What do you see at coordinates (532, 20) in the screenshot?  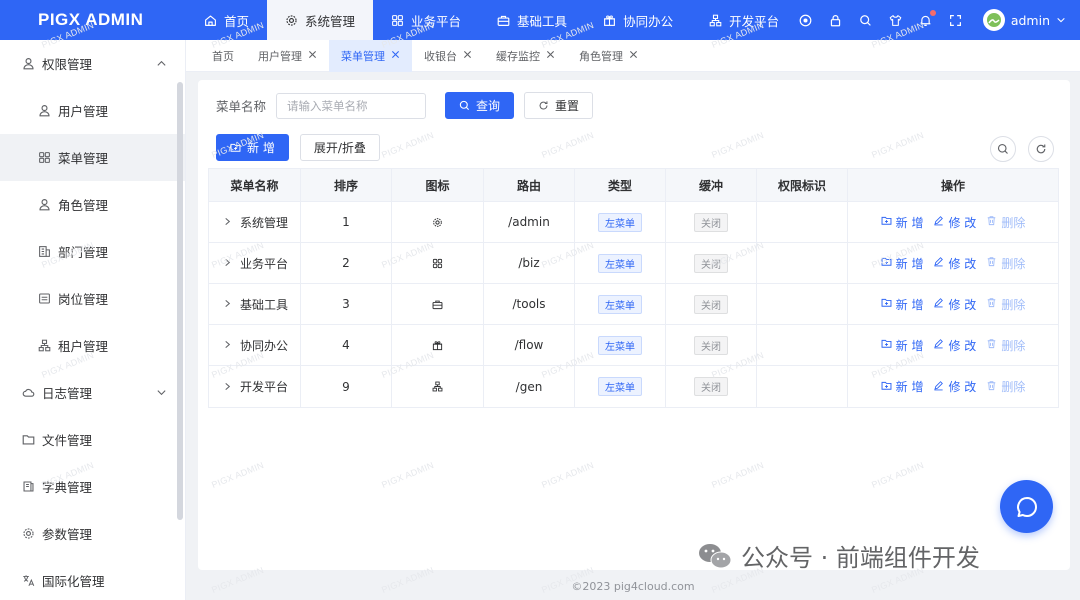 I see `topnav-item-3: 基础工具` at bounding box center [532, 20].